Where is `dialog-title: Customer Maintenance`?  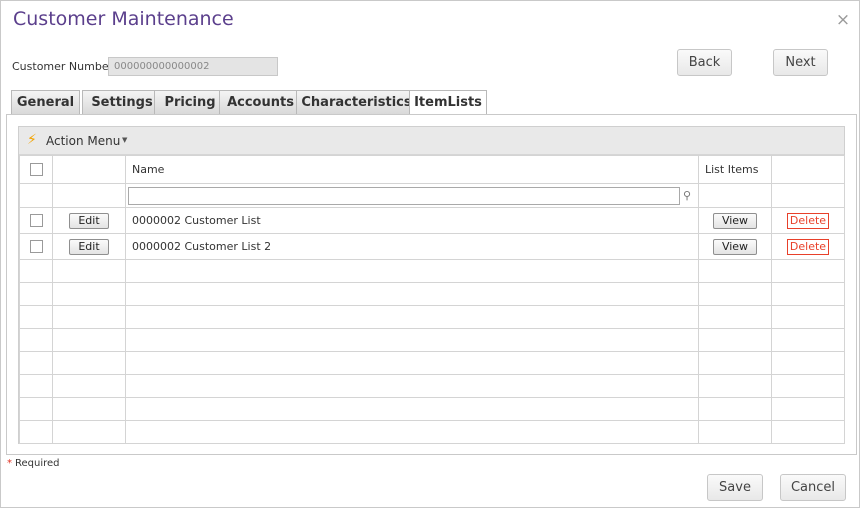
dialog-title: Customer Maintenance is located at coordinates (123, 19).